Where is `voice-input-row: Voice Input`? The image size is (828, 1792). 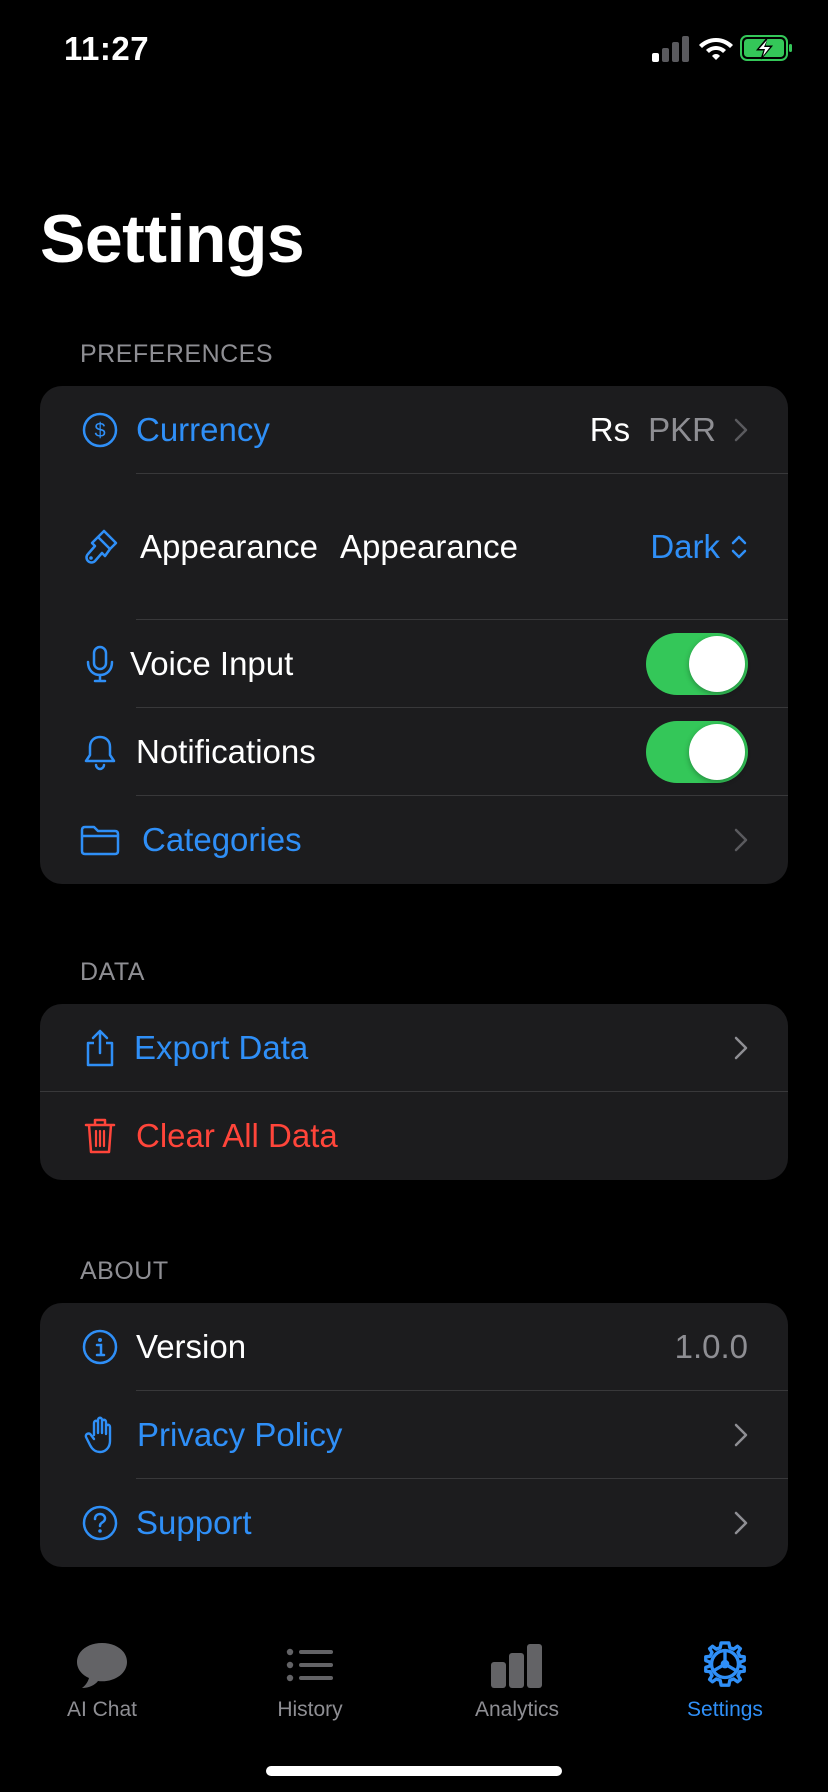
voice-input-row: Voice Input is located at coordinates (414, 664).